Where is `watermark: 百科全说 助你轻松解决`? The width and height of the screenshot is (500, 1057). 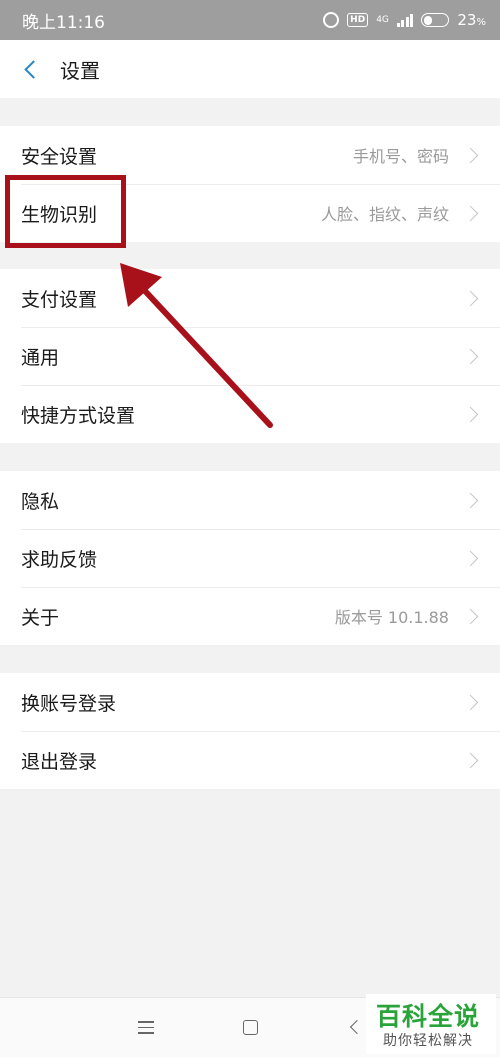
watermark: 百科全说 助你轻松解决 is located at coordinates (431, 1024).